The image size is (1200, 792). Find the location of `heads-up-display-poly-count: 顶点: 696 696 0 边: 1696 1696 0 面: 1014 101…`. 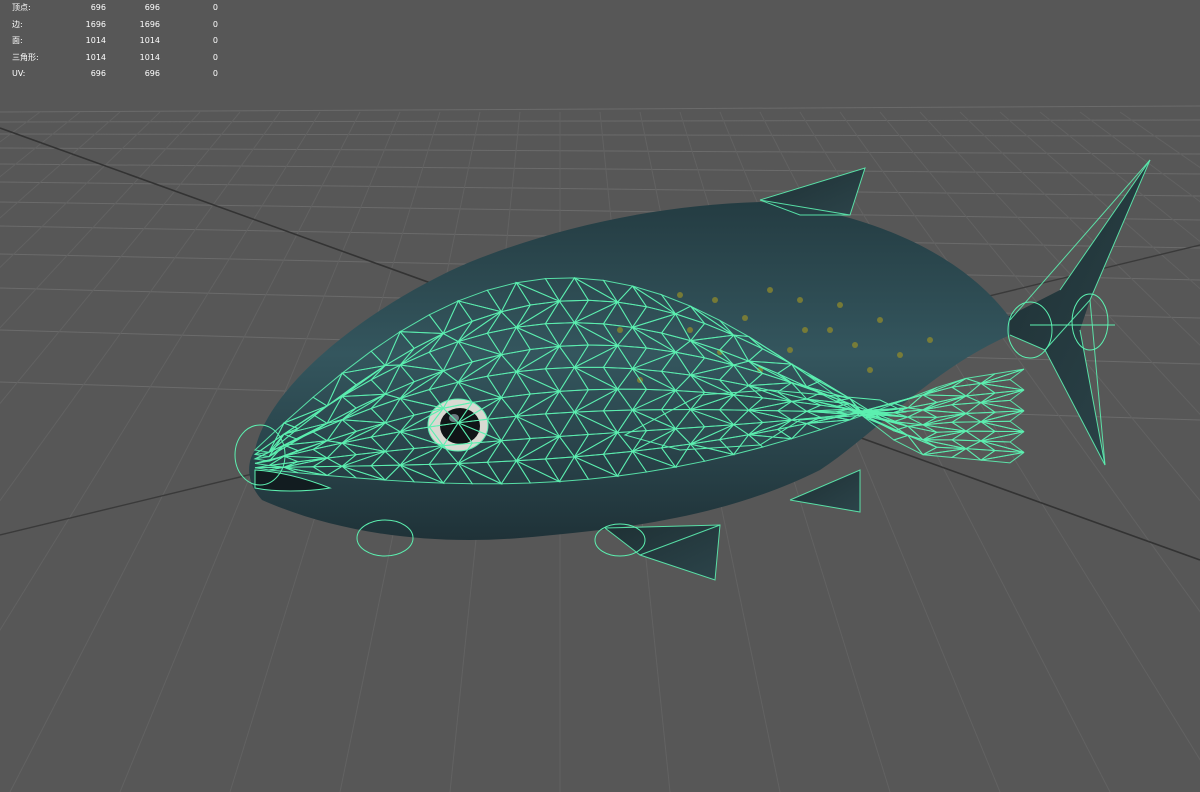

heads-up-display-poly-count: 顶点: 696 696 0 边: 1696 1696 0 面: 1014 101… is located at coordinates (117, 41).